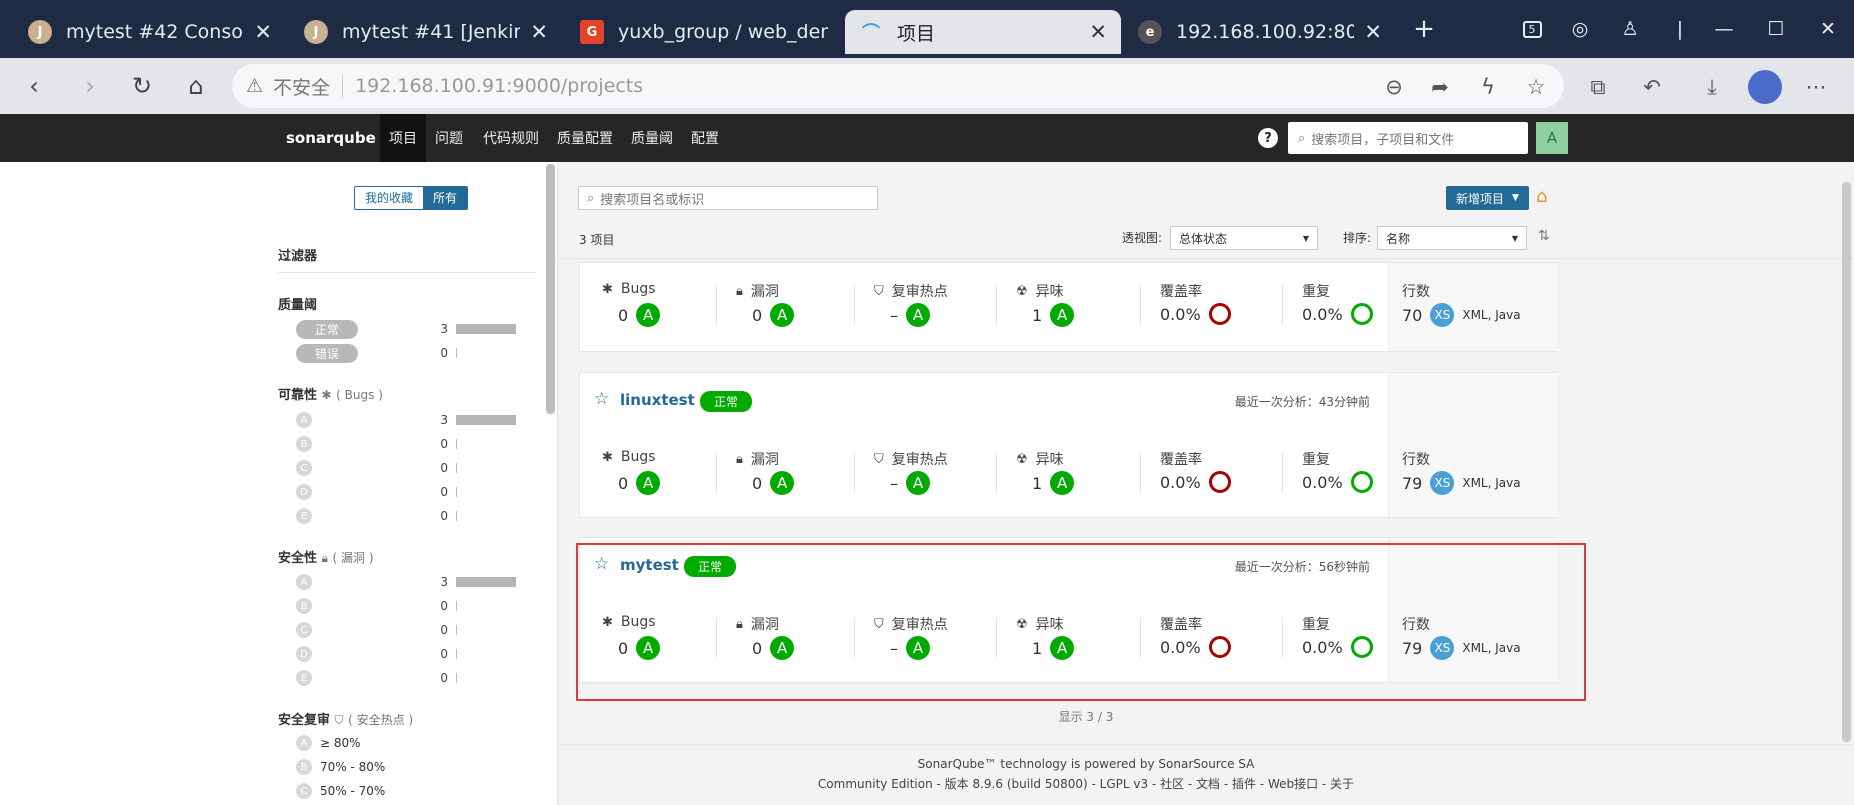  Describe the element at coordinates (1544, 236) in the screenshot. I see `sort-direction-icon: ⇅` at that location.